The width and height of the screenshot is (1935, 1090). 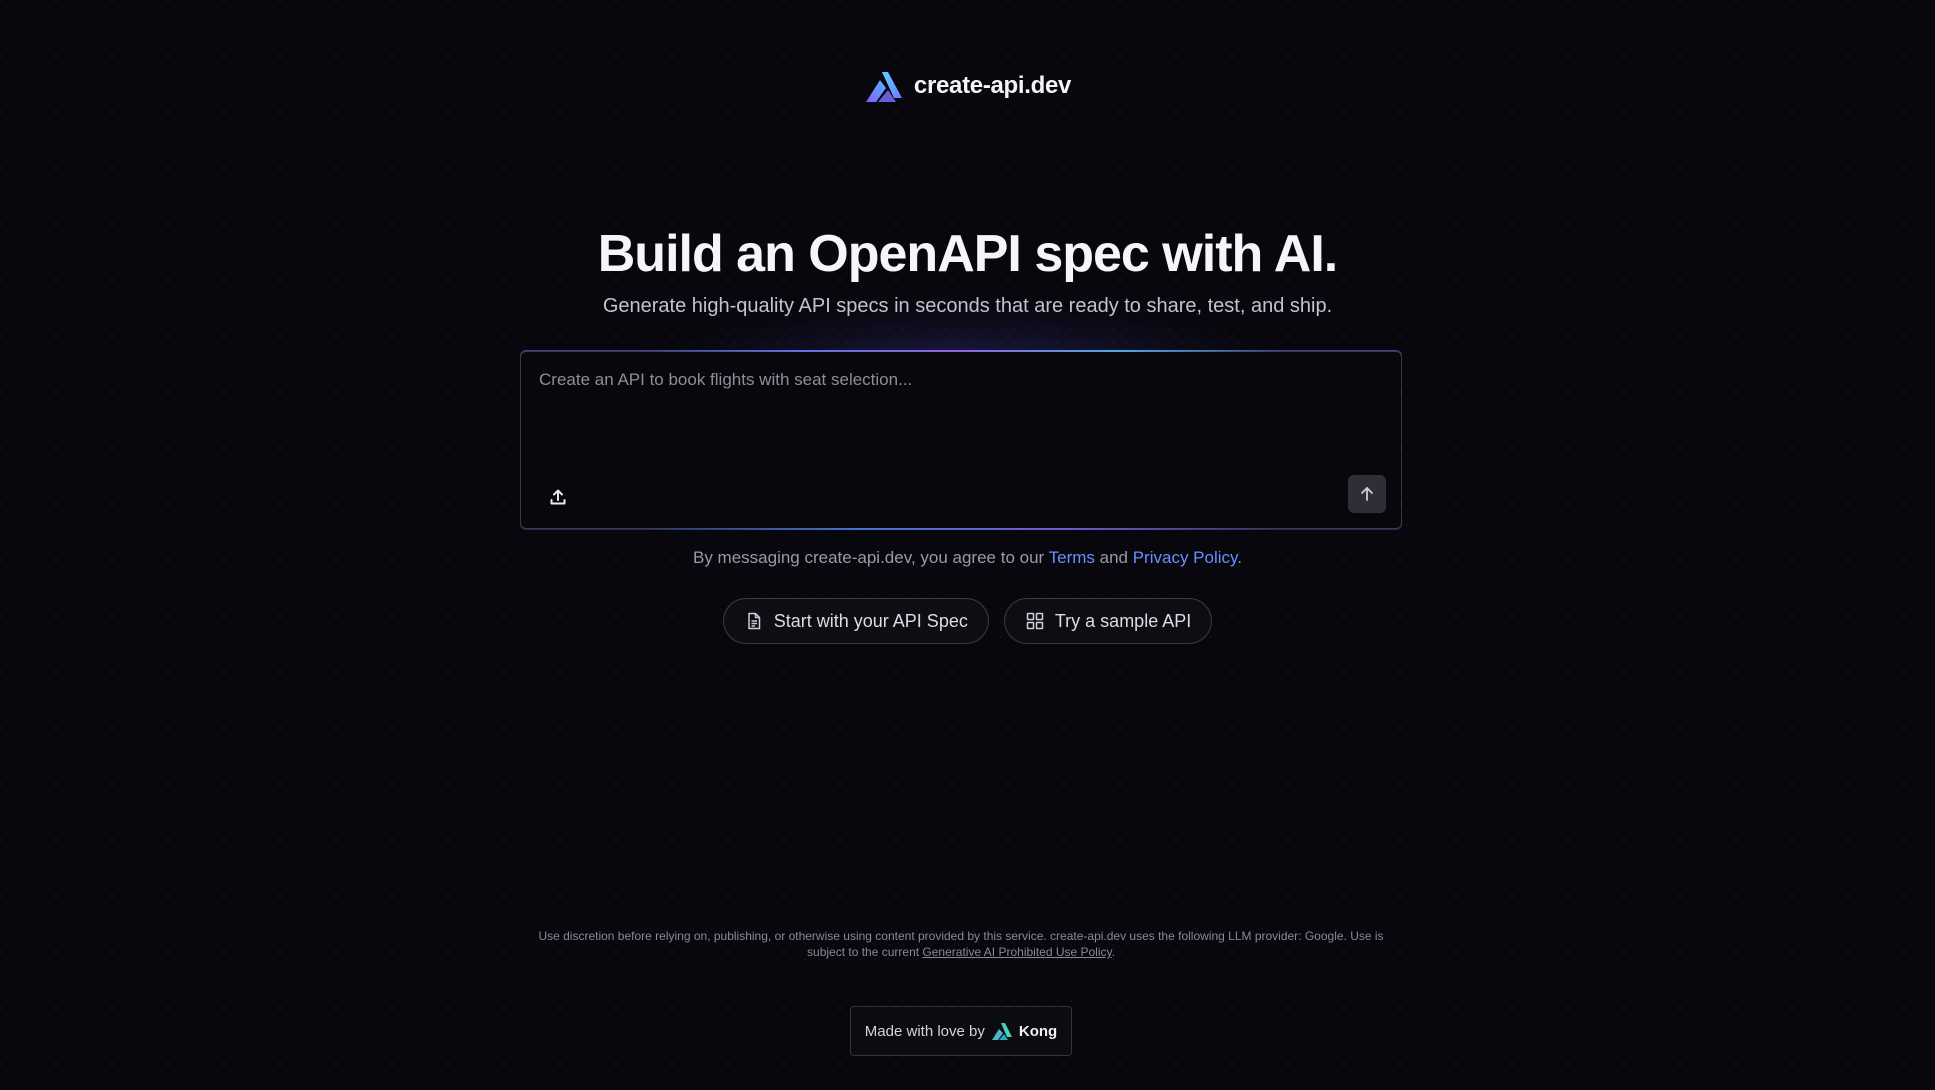 I want to click on send-button, so click(x=1367, y=494).